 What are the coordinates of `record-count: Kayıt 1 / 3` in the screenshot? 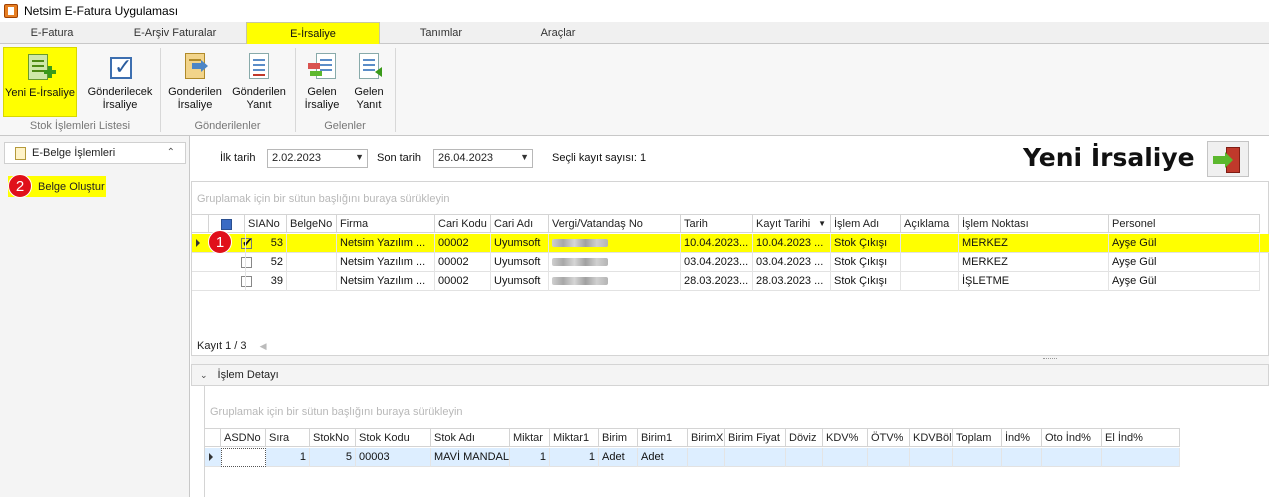 It's located at (222, 346).